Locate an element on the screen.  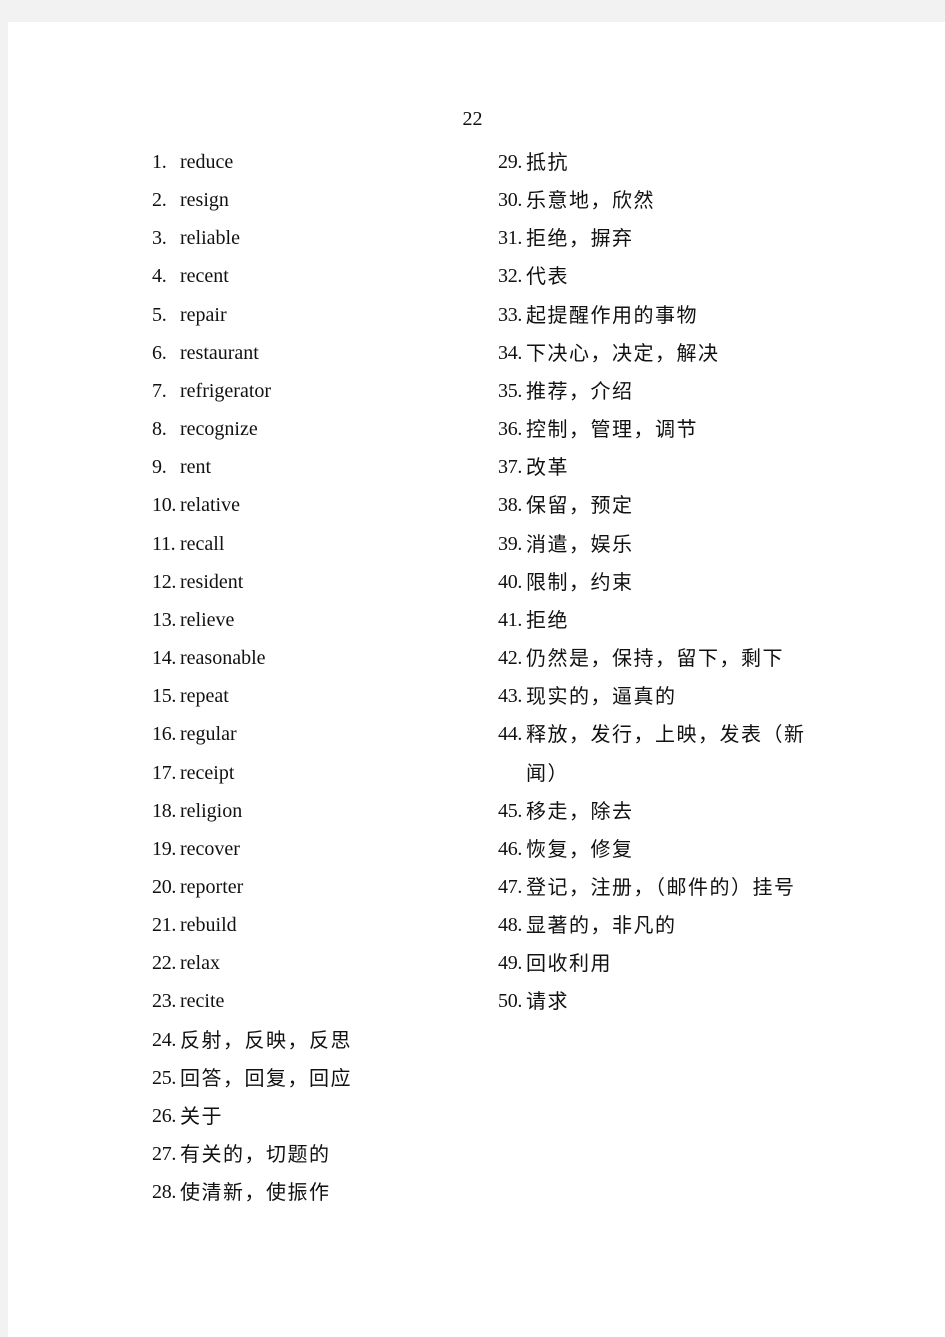
item-number: 17. is located at coordinates (164, 772).